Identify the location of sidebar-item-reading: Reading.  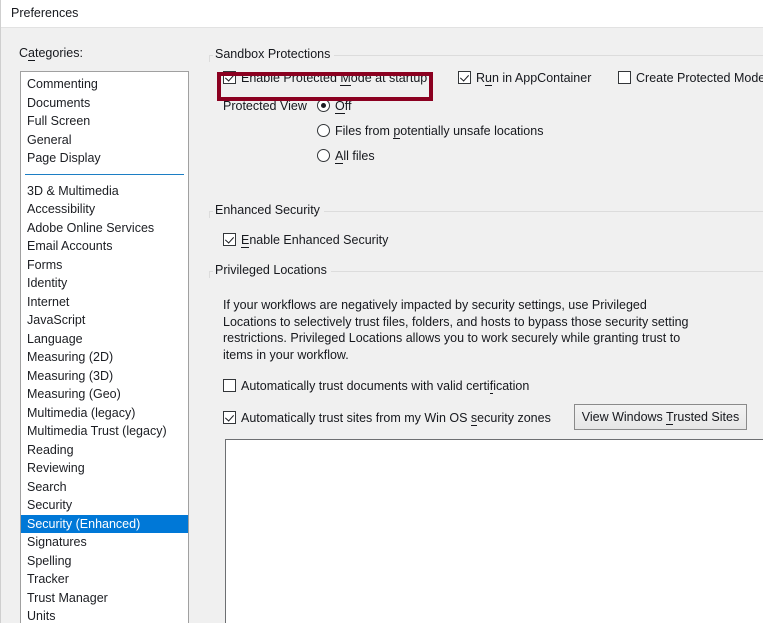
(104, 450).